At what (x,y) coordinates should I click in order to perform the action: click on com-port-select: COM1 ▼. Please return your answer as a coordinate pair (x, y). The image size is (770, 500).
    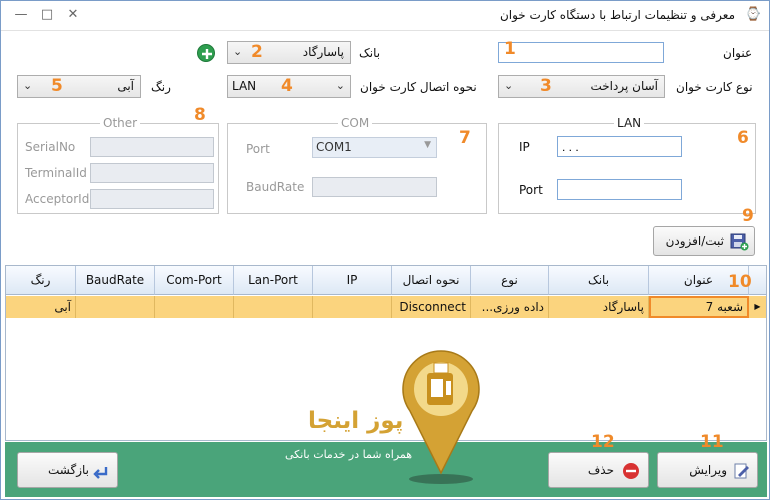
    Looking at the image, I should click on (374, 147).